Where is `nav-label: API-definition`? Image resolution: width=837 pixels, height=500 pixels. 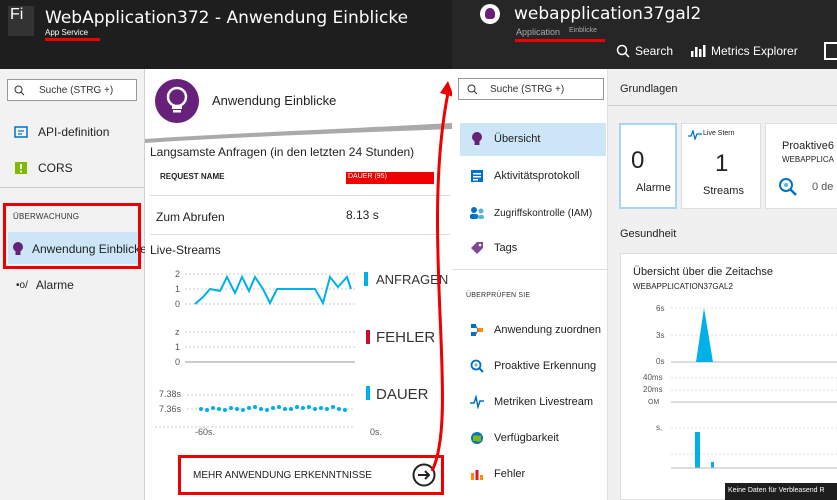
nav-label: API-definition is located at coordinates (74, 132).